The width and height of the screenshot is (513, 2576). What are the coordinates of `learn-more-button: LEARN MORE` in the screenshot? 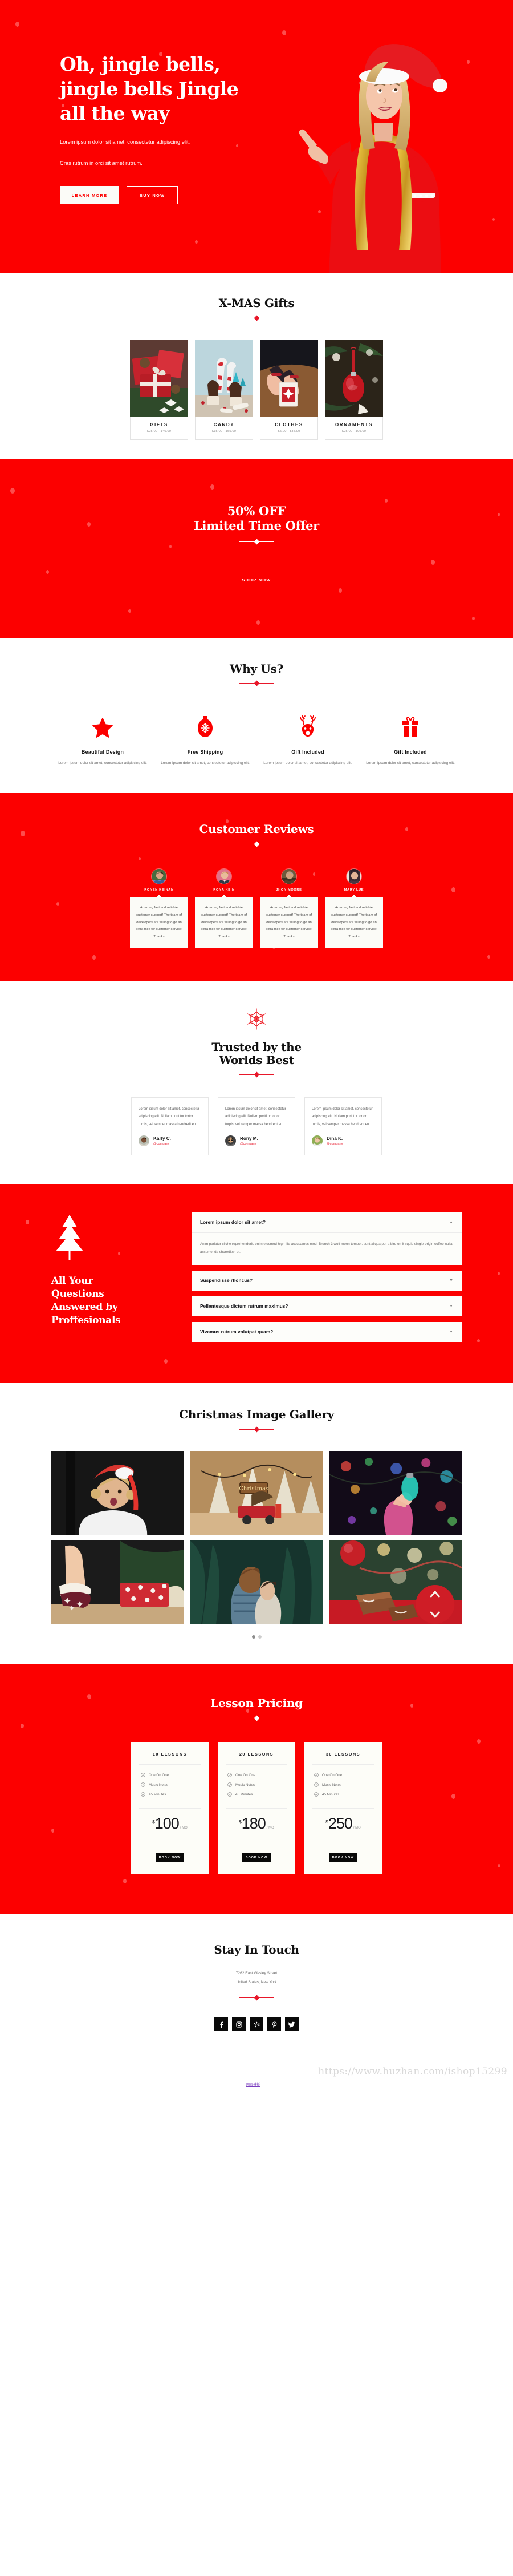 It's located at (89, 195).